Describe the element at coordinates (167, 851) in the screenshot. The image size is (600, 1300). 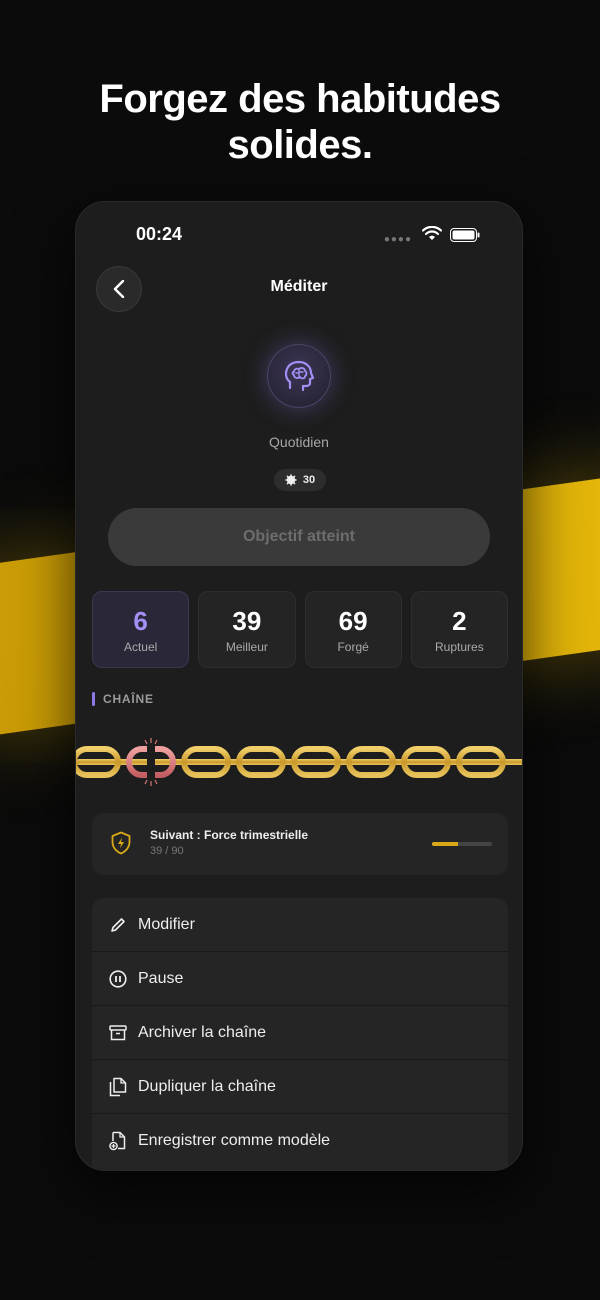
I see `next-milestone-count: 39 / 90` at that location.